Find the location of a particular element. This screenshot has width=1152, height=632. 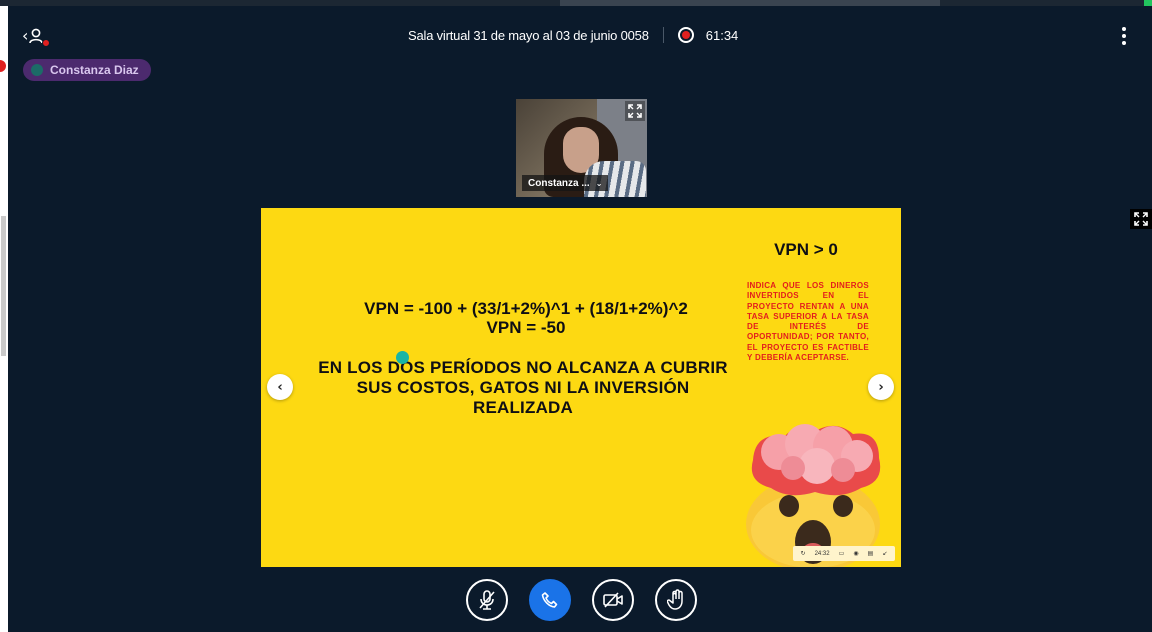

scrollbar-thumb is located at coordinates (3, 286).